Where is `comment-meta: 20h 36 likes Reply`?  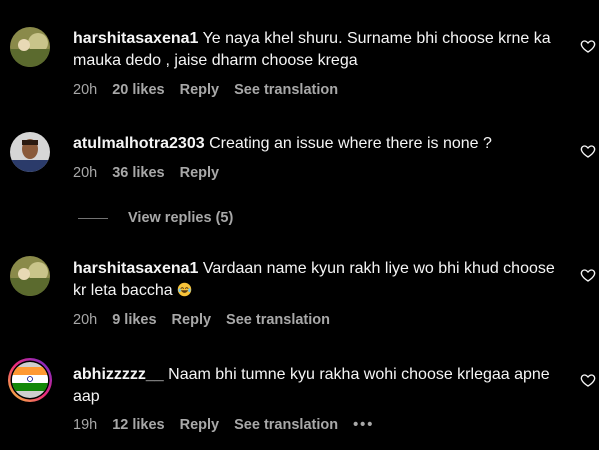 comment-meta: 20h 36 likes Reply is located at coordinates (153, 175).